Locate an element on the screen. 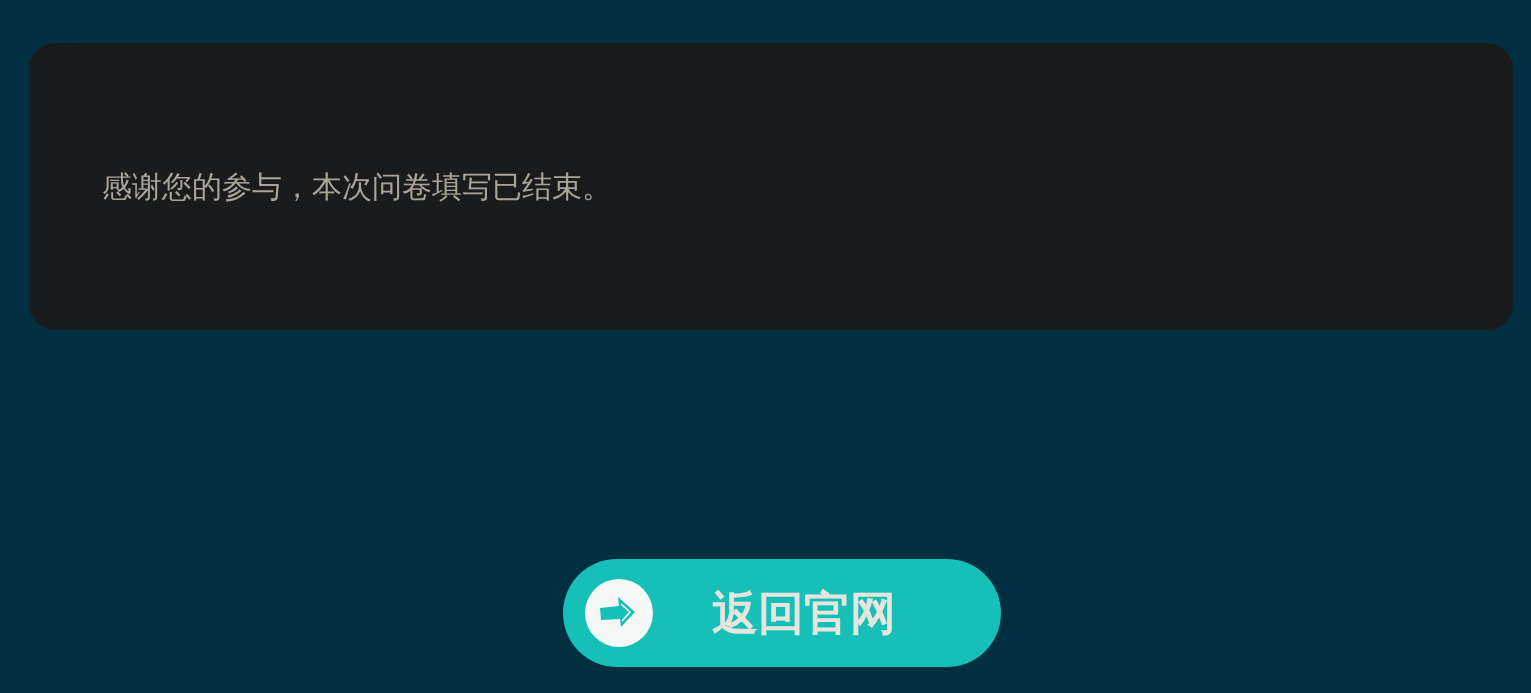 Image resolution: width=1531 pixels, height=693 pixels. return-button: 返回官网 is located at coordinates (782, 613).